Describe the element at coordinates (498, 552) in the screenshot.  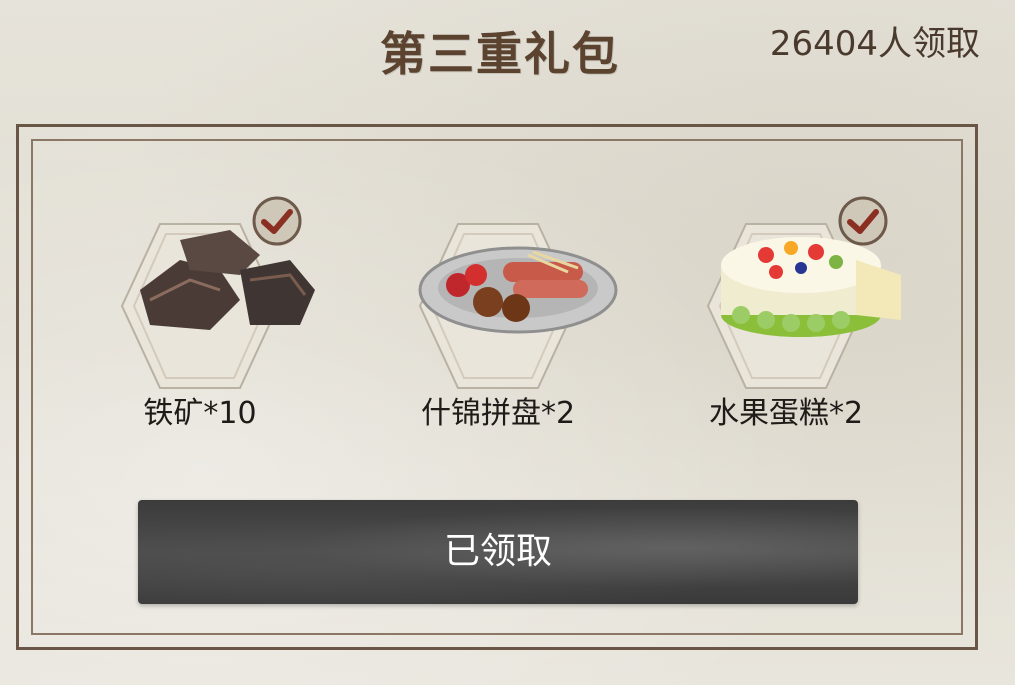
I see `claimed-button: 已领取` at that location.